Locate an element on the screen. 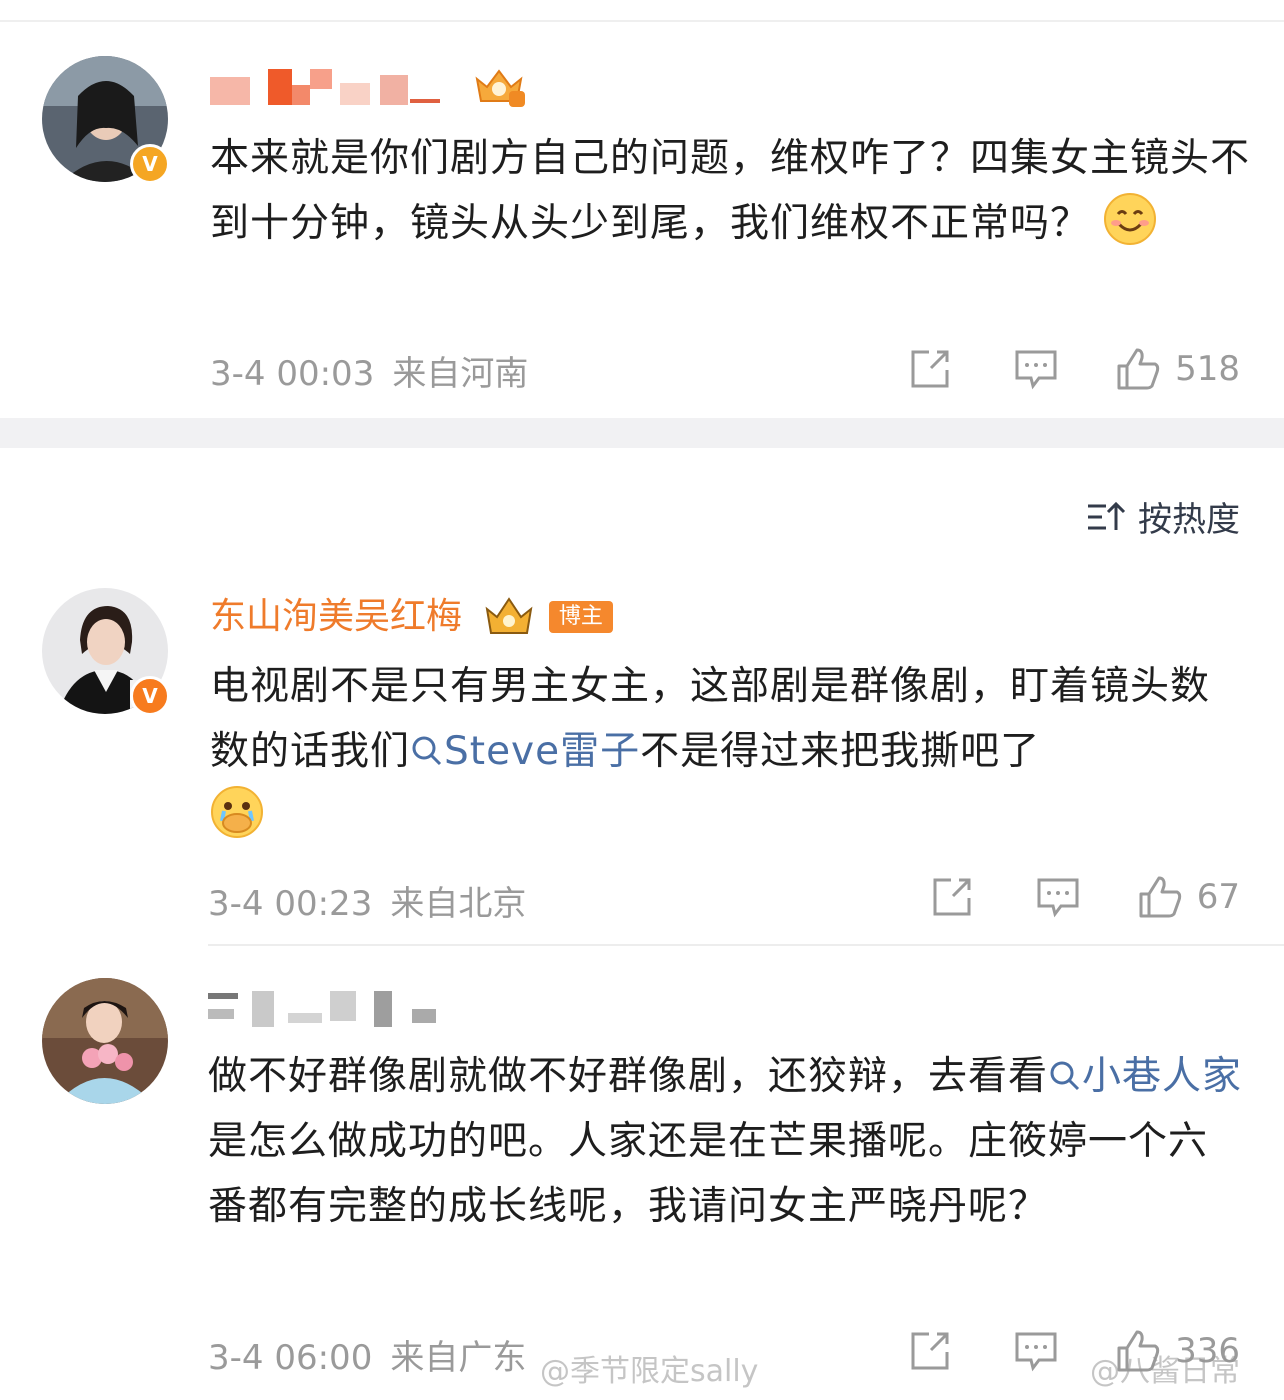 This screenshot has width=1284, height=1400. mention-link: 小巷人家 is located at coordinates (1145, 1076).